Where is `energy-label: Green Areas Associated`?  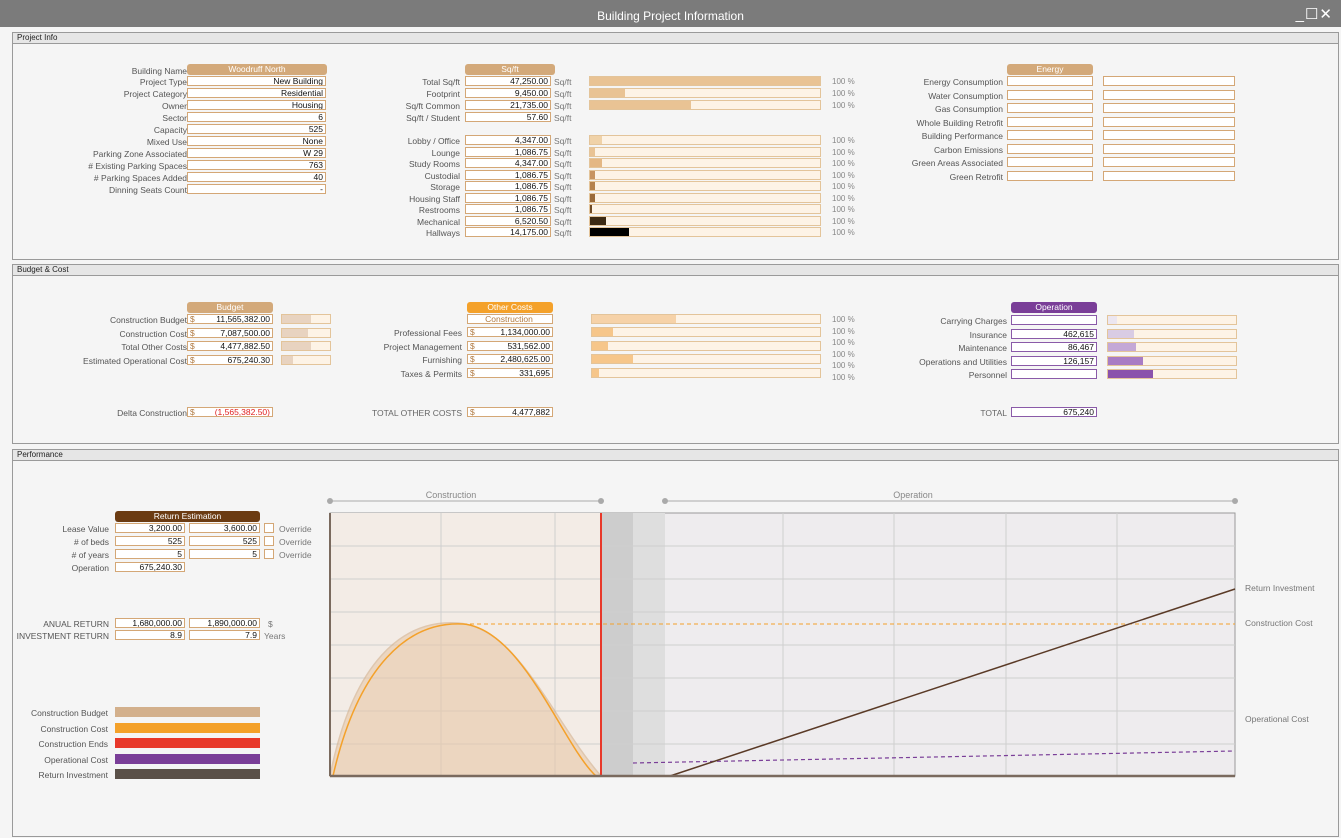
energy-label: Green Areas Associated is located at coordinates (957, 163).